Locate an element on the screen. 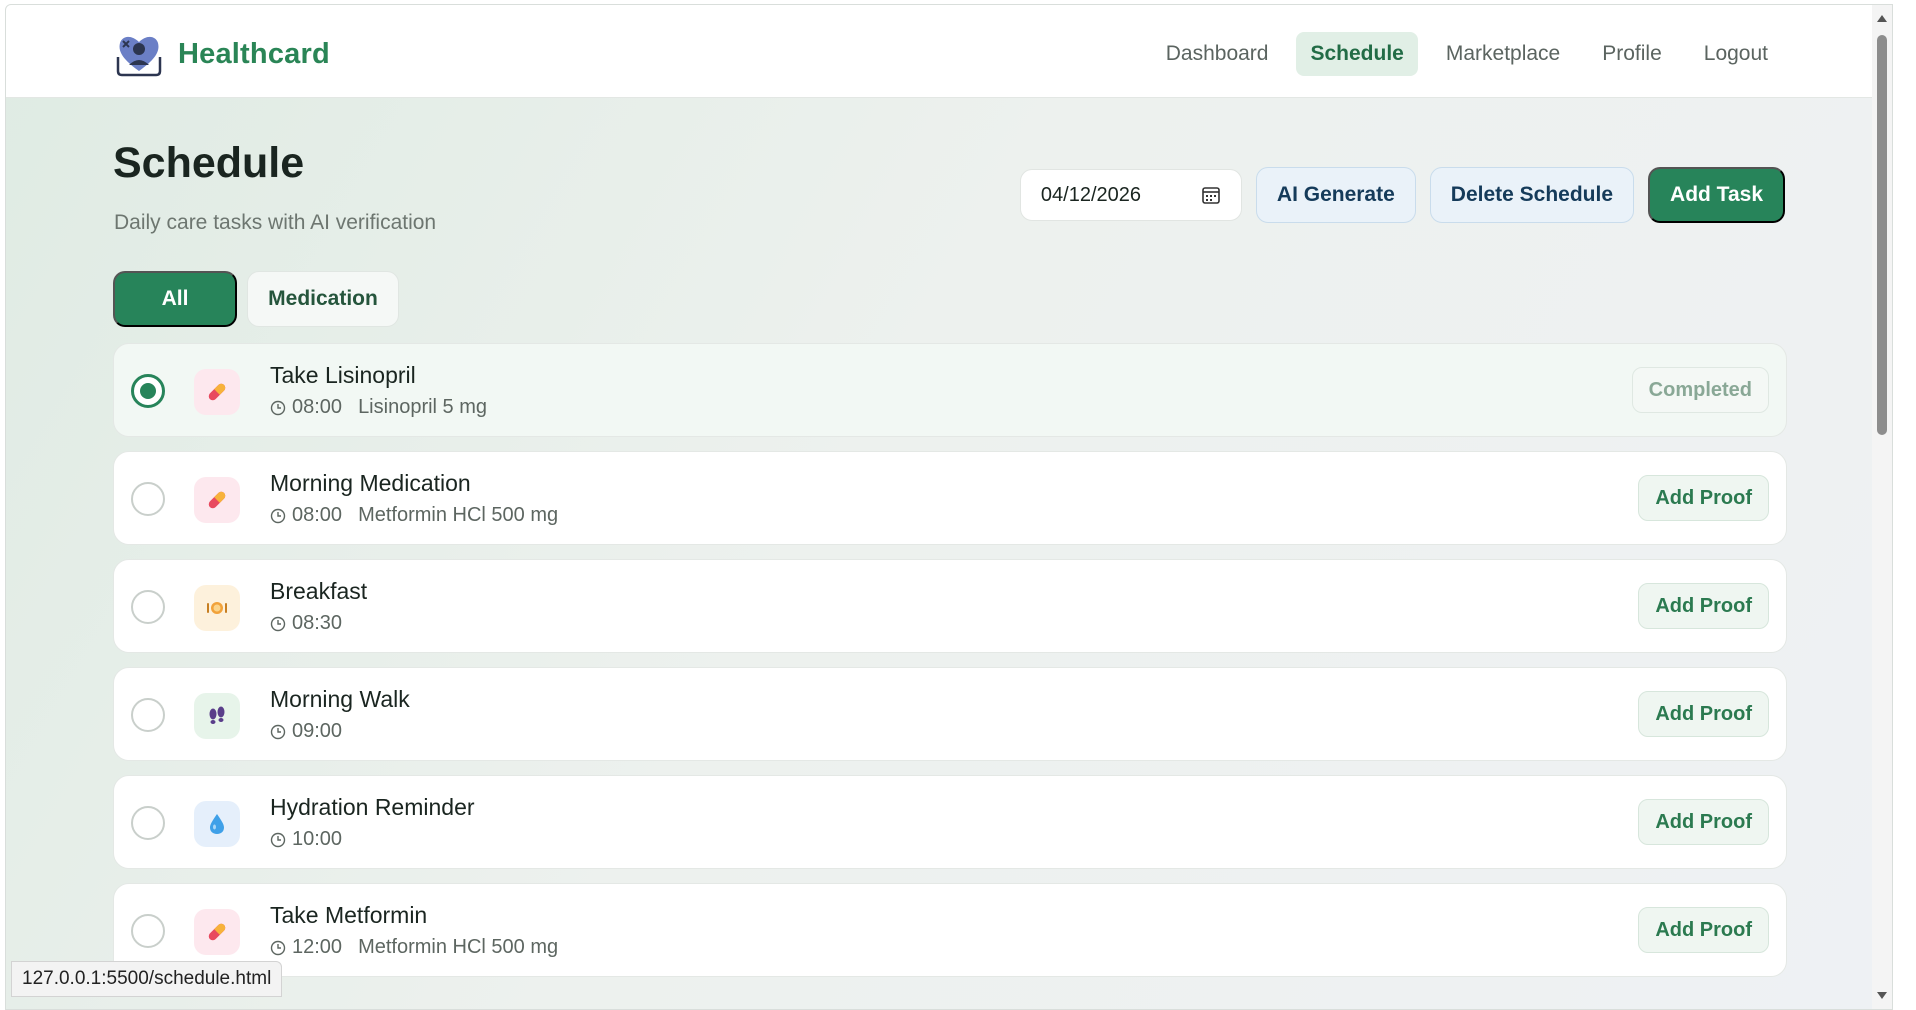 The height and width of the screenshot is (1010, 1916). filter-all: All is located at coordinates (175, 299).